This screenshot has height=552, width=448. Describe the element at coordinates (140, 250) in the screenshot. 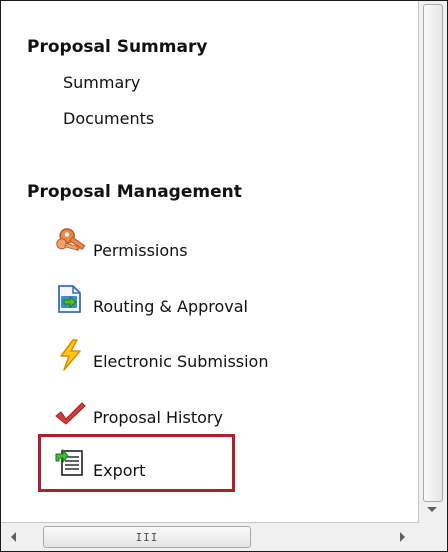

I see `permissions-label: Permissions` at that location.